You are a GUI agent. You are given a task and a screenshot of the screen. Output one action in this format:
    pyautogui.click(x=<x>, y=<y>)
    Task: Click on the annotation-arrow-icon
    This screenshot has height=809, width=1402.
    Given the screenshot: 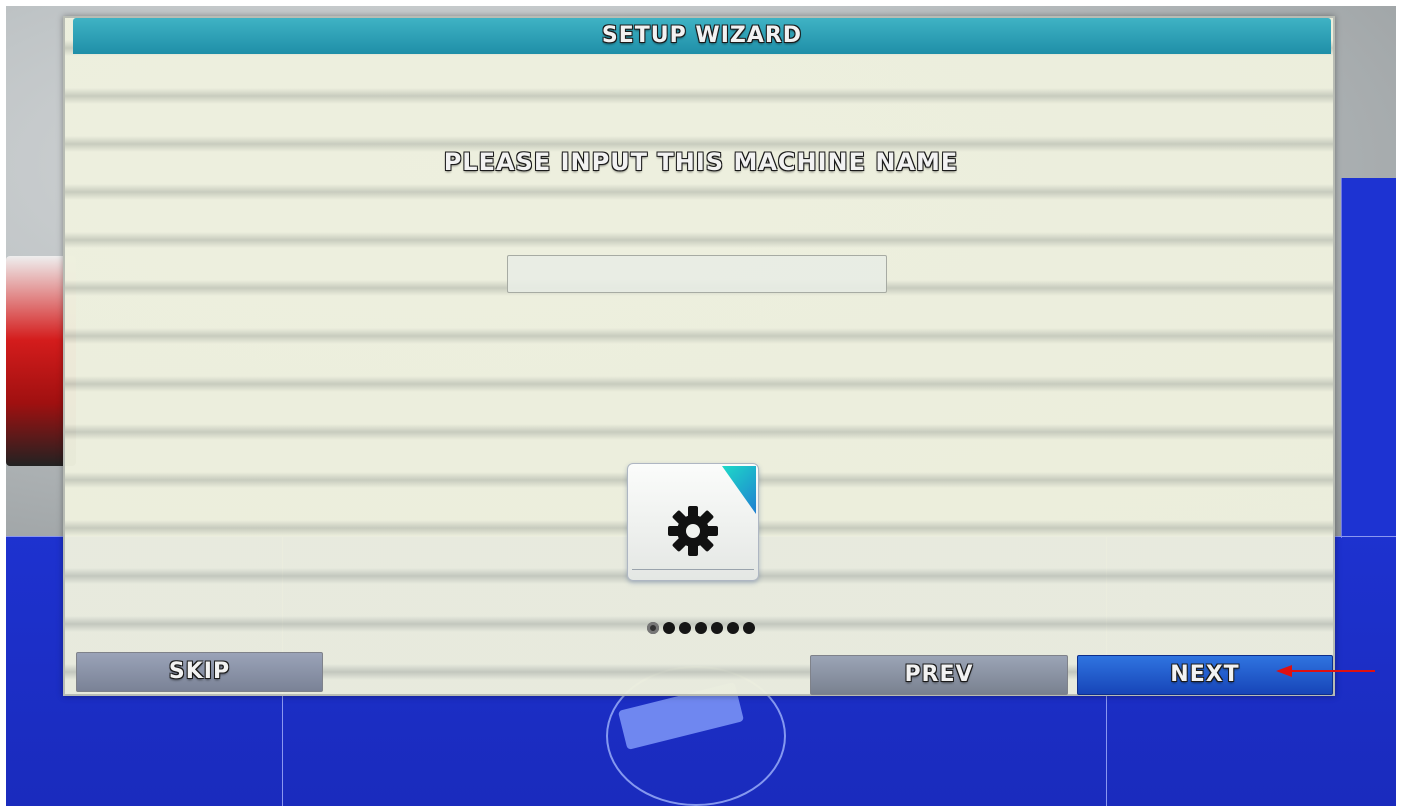 What is the action you would take?
    pyautogui.click(x=1325, y=671)
    